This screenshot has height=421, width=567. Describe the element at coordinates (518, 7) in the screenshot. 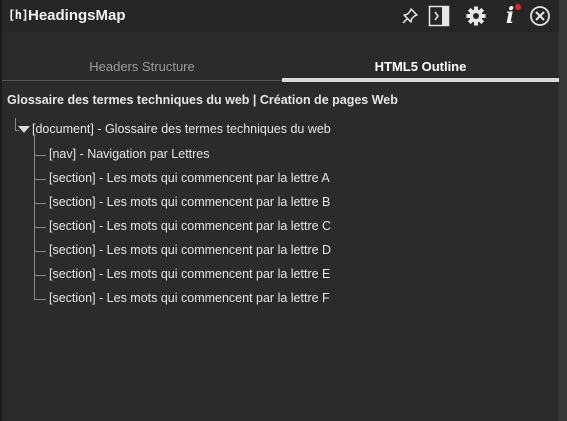

I see `notification-dot` at that location.